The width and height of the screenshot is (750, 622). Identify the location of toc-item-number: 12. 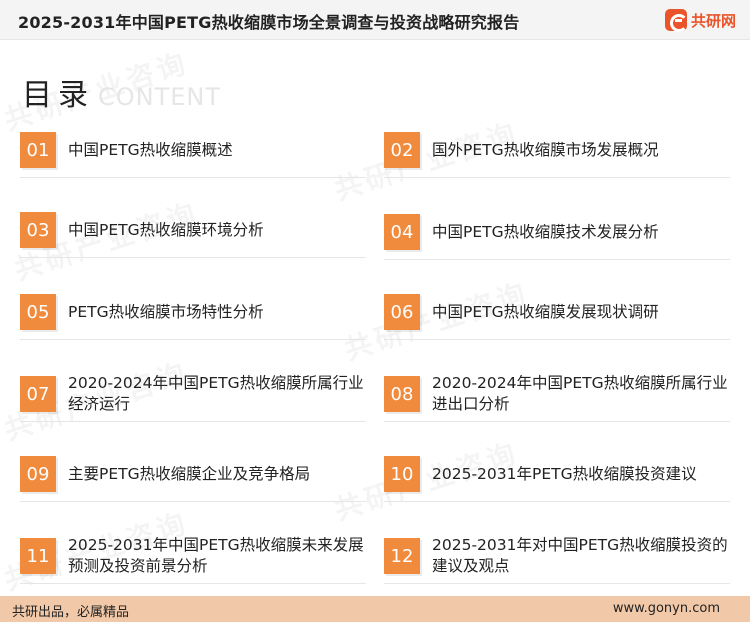
(402, 556).